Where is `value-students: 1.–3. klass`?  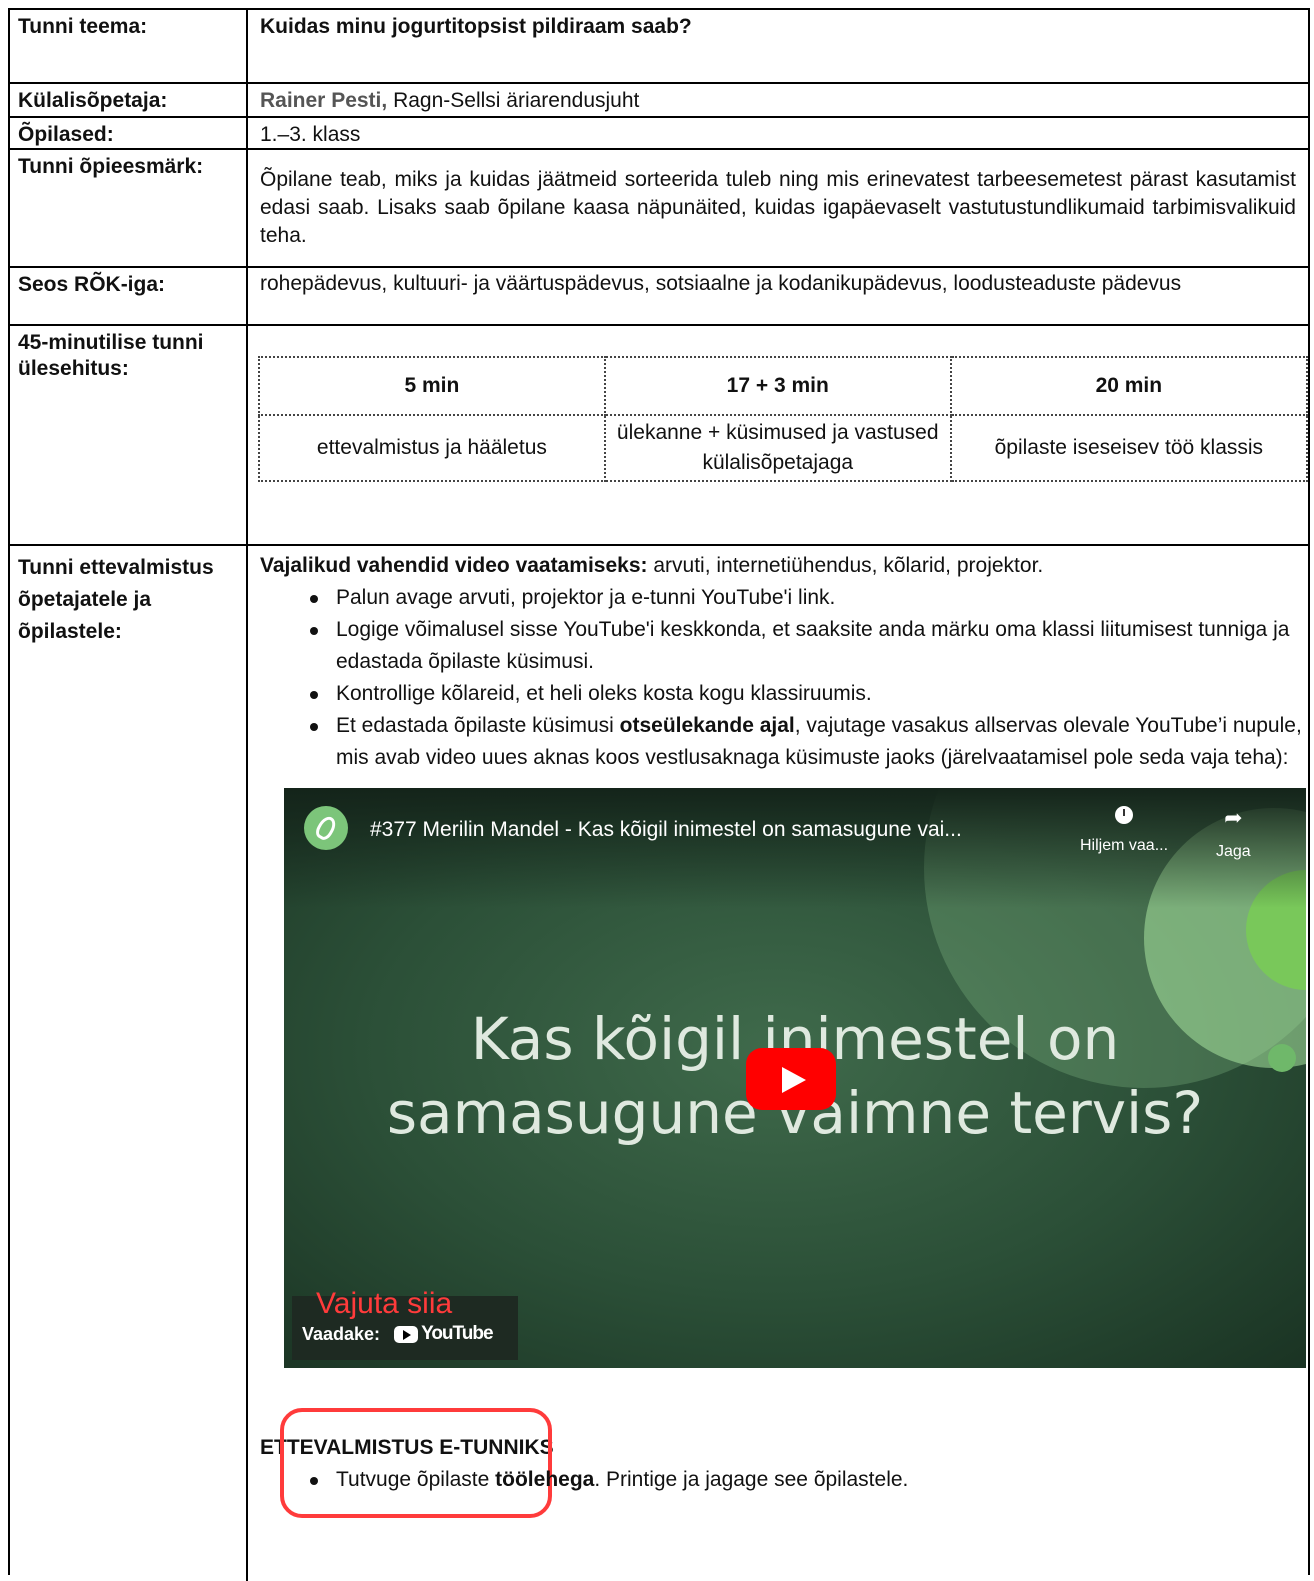 value-students: 1.–3. klass is located at coordinates (310, 134).